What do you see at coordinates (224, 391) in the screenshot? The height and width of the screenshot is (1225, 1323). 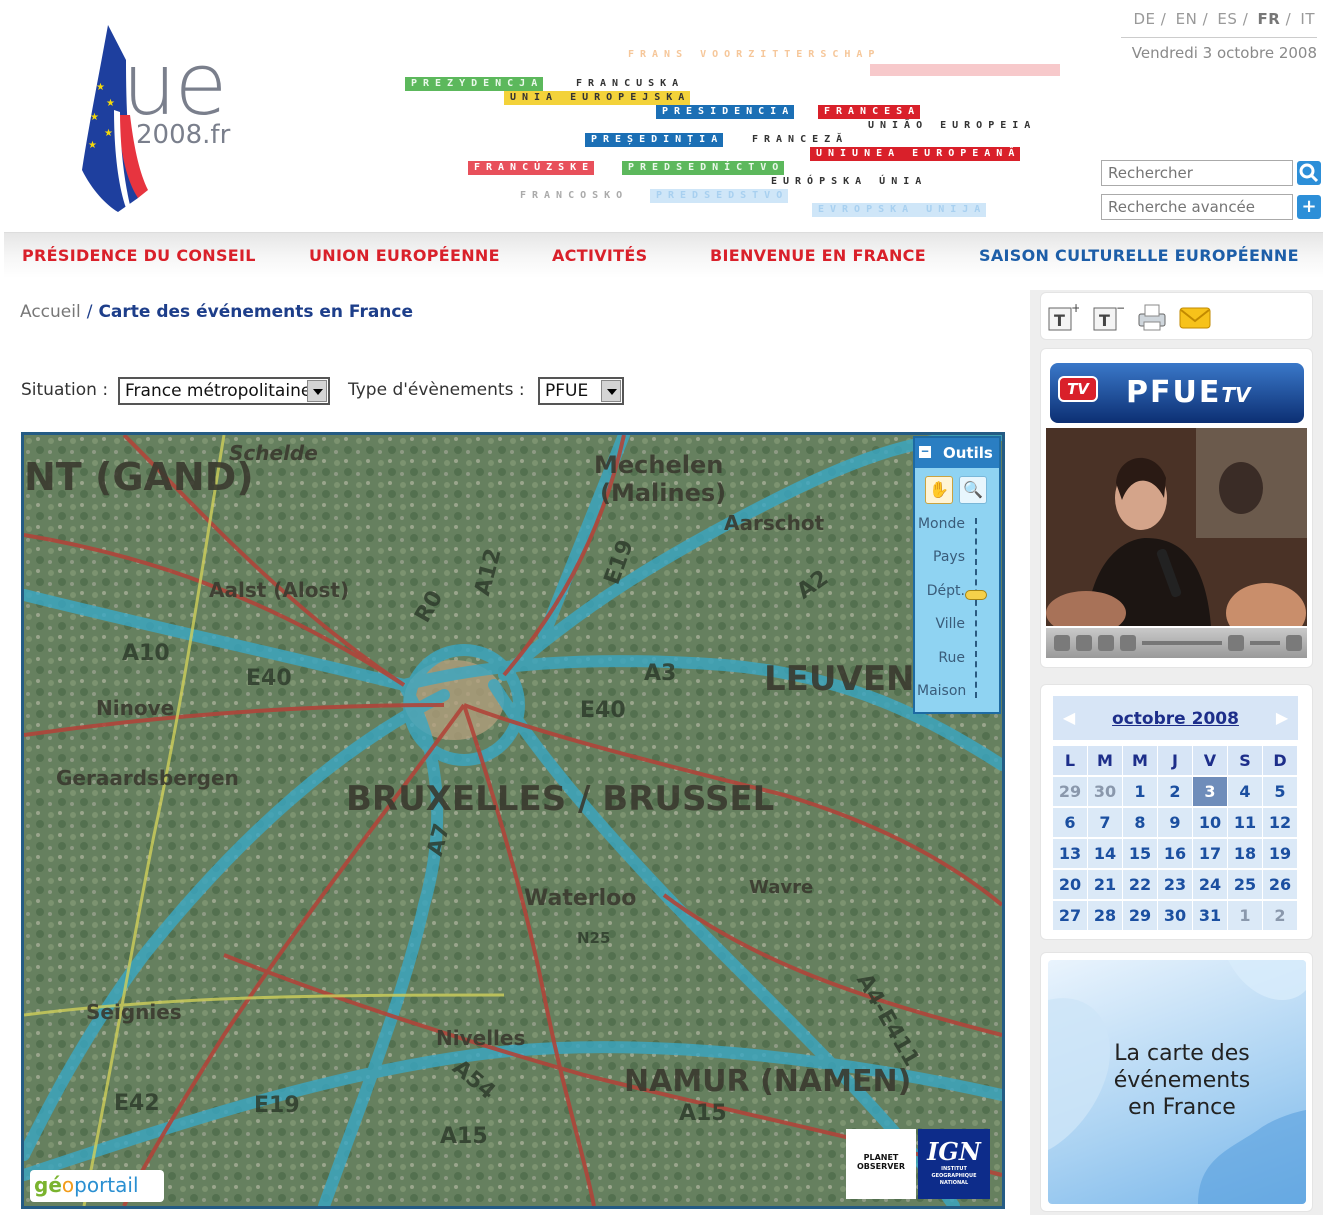 I see `situation-select: France métropolitaine` at bounding box center [224, 391].